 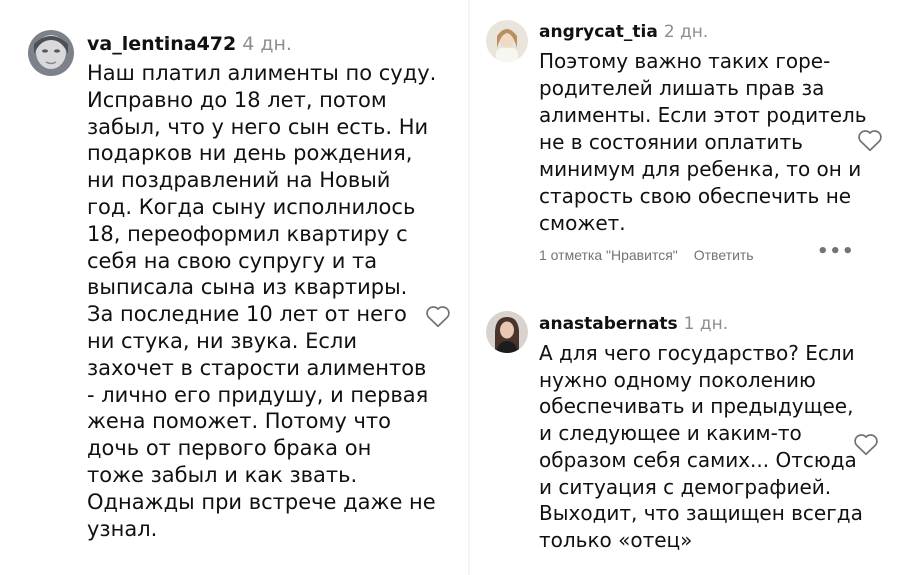 What do you see at coordinates (706, 324) in the screenshot?
I see `comment-time: 1 дн.` at bounding box center [706, 324].